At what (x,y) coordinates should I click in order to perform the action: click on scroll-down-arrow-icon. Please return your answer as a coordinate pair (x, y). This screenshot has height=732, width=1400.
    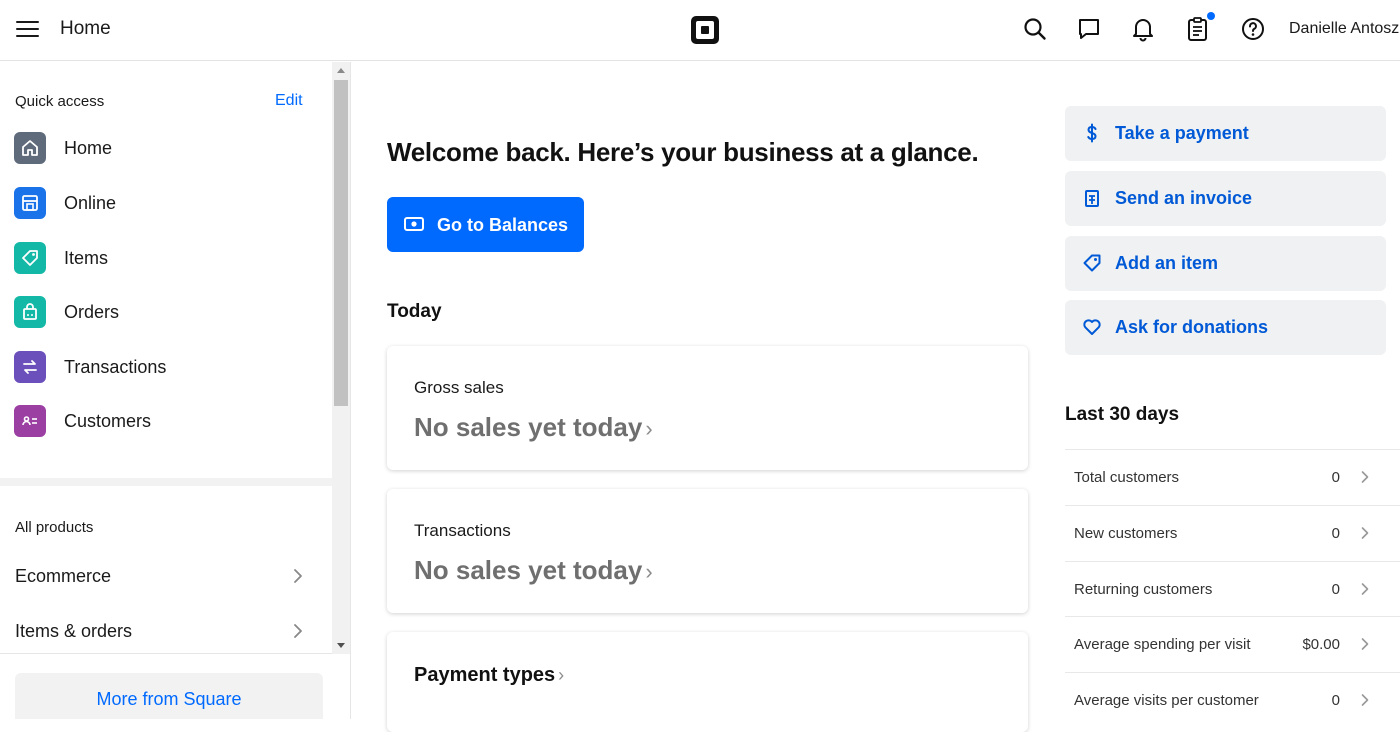
    Looking at the image, I should click on (341, 645).